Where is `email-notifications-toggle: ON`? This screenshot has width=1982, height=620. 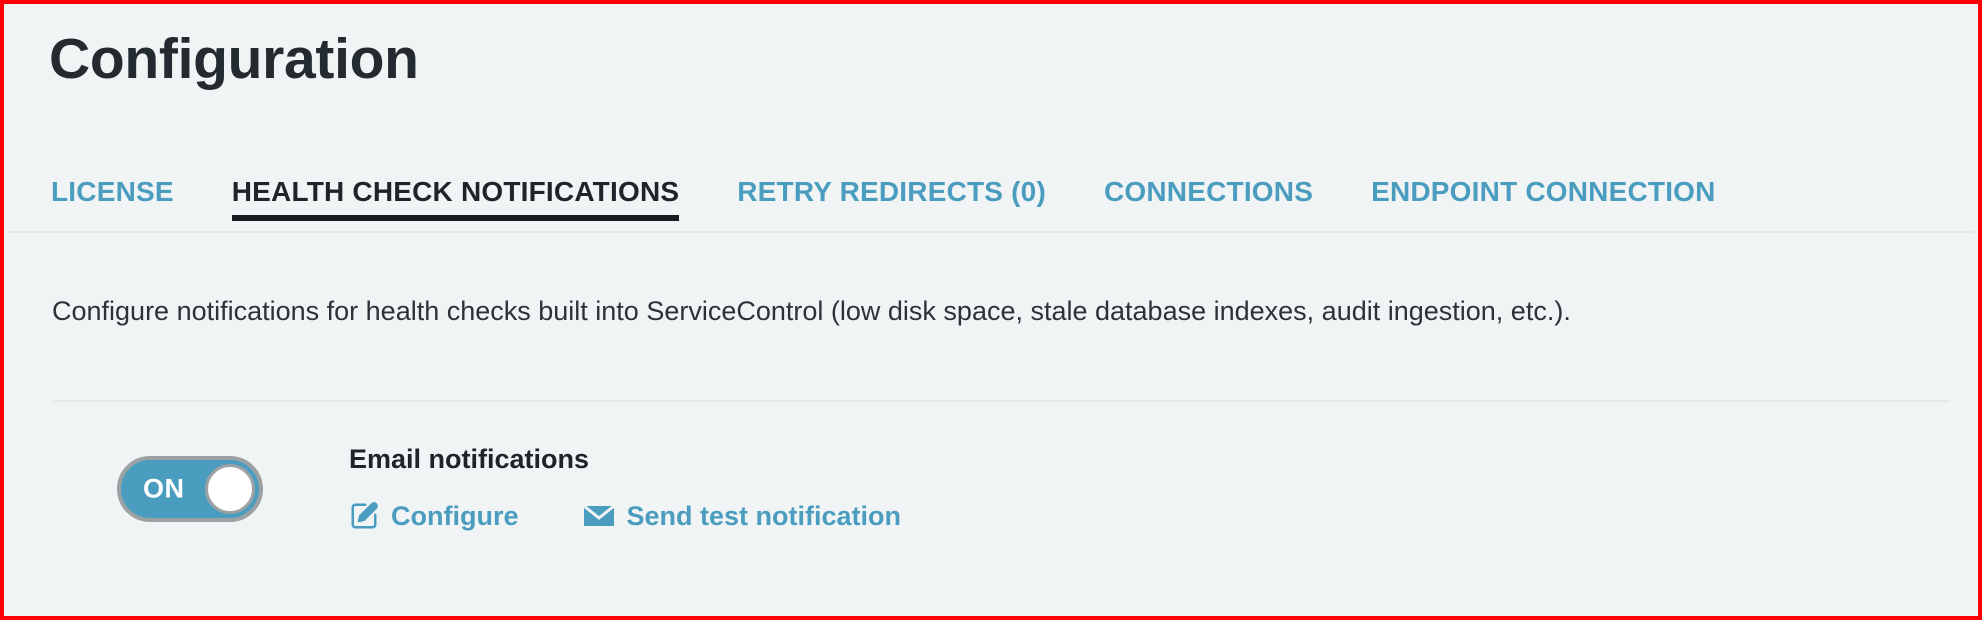
email-notifications-toggle: ON is located at coordinates (190, 489).